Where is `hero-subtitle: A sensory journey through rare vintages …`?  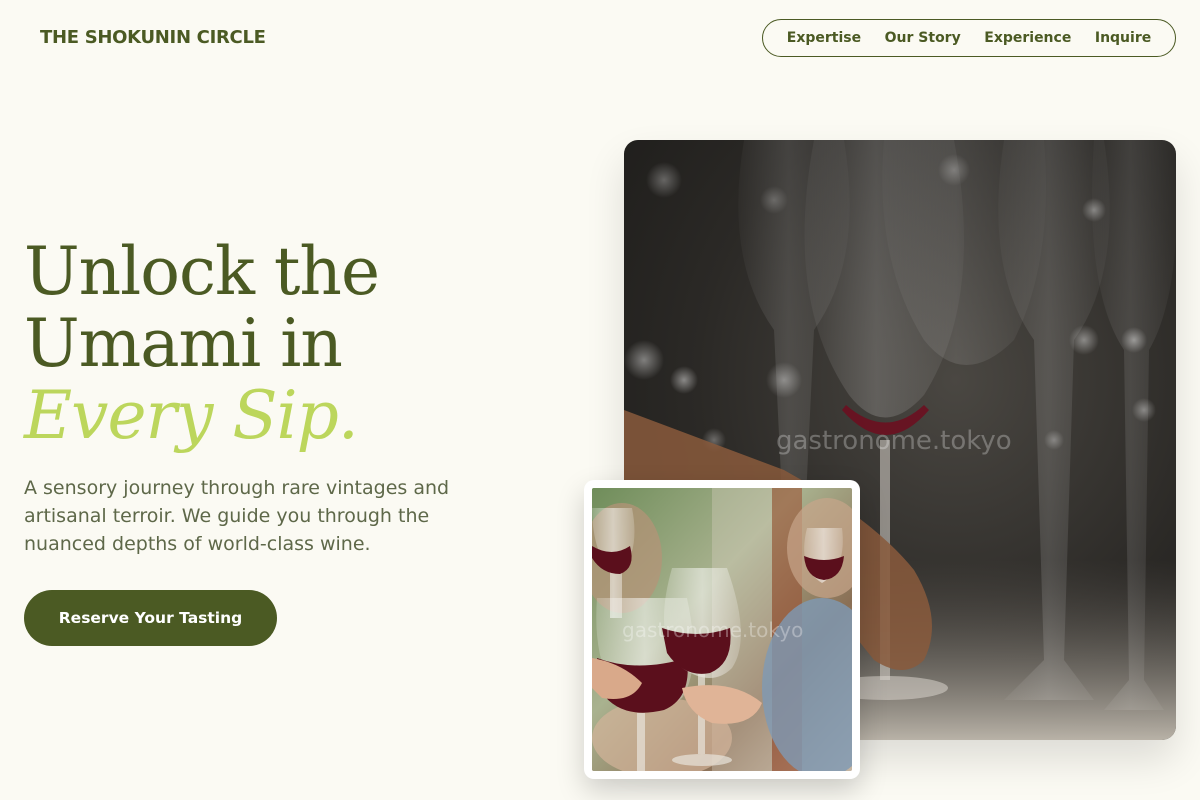 hero-subtitle: A sensory journey through rare vintages … is located at coordinates (237, 516).